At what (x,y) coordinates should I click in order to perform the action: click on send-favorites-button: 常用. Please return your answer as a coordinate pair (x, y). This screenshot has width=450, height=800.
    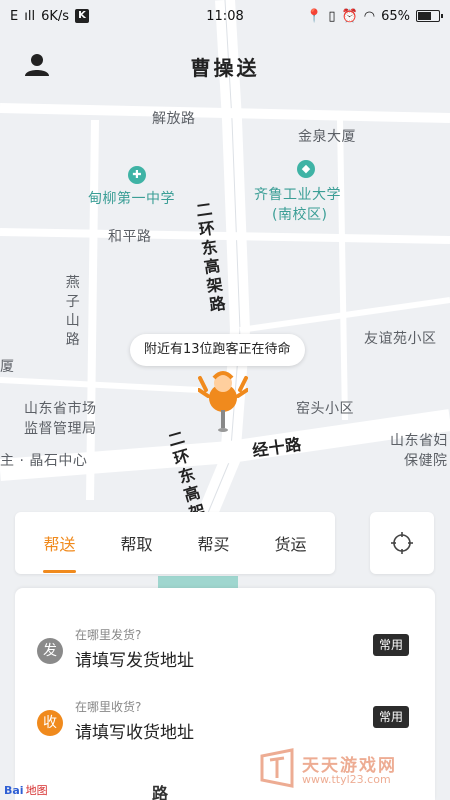
    Looking at the image, I should click on (390, 645).